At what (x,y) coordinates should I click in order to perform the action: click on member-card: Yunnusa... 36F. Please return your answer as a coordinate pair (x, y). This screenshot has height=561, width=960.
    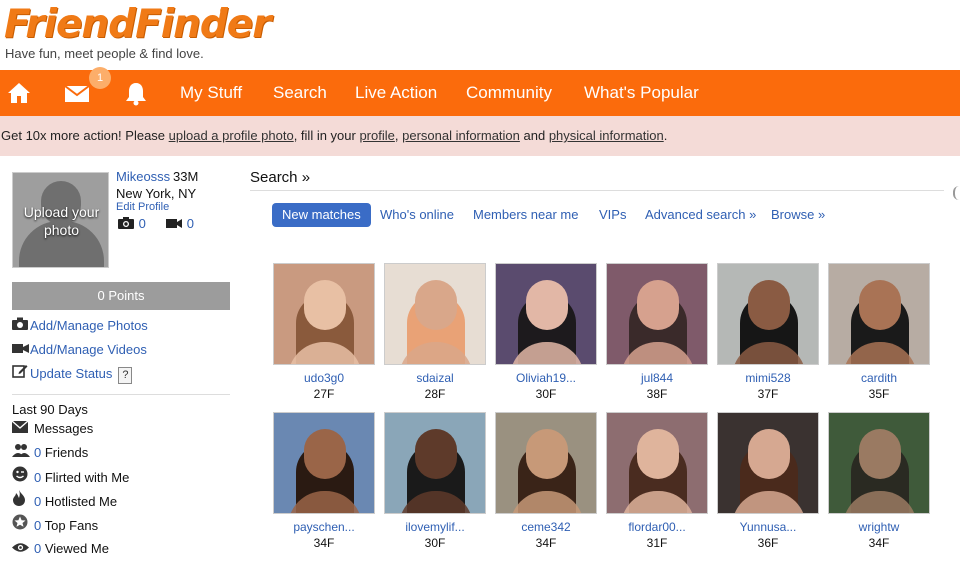
    Looking at the image, I should click on (768, 481).